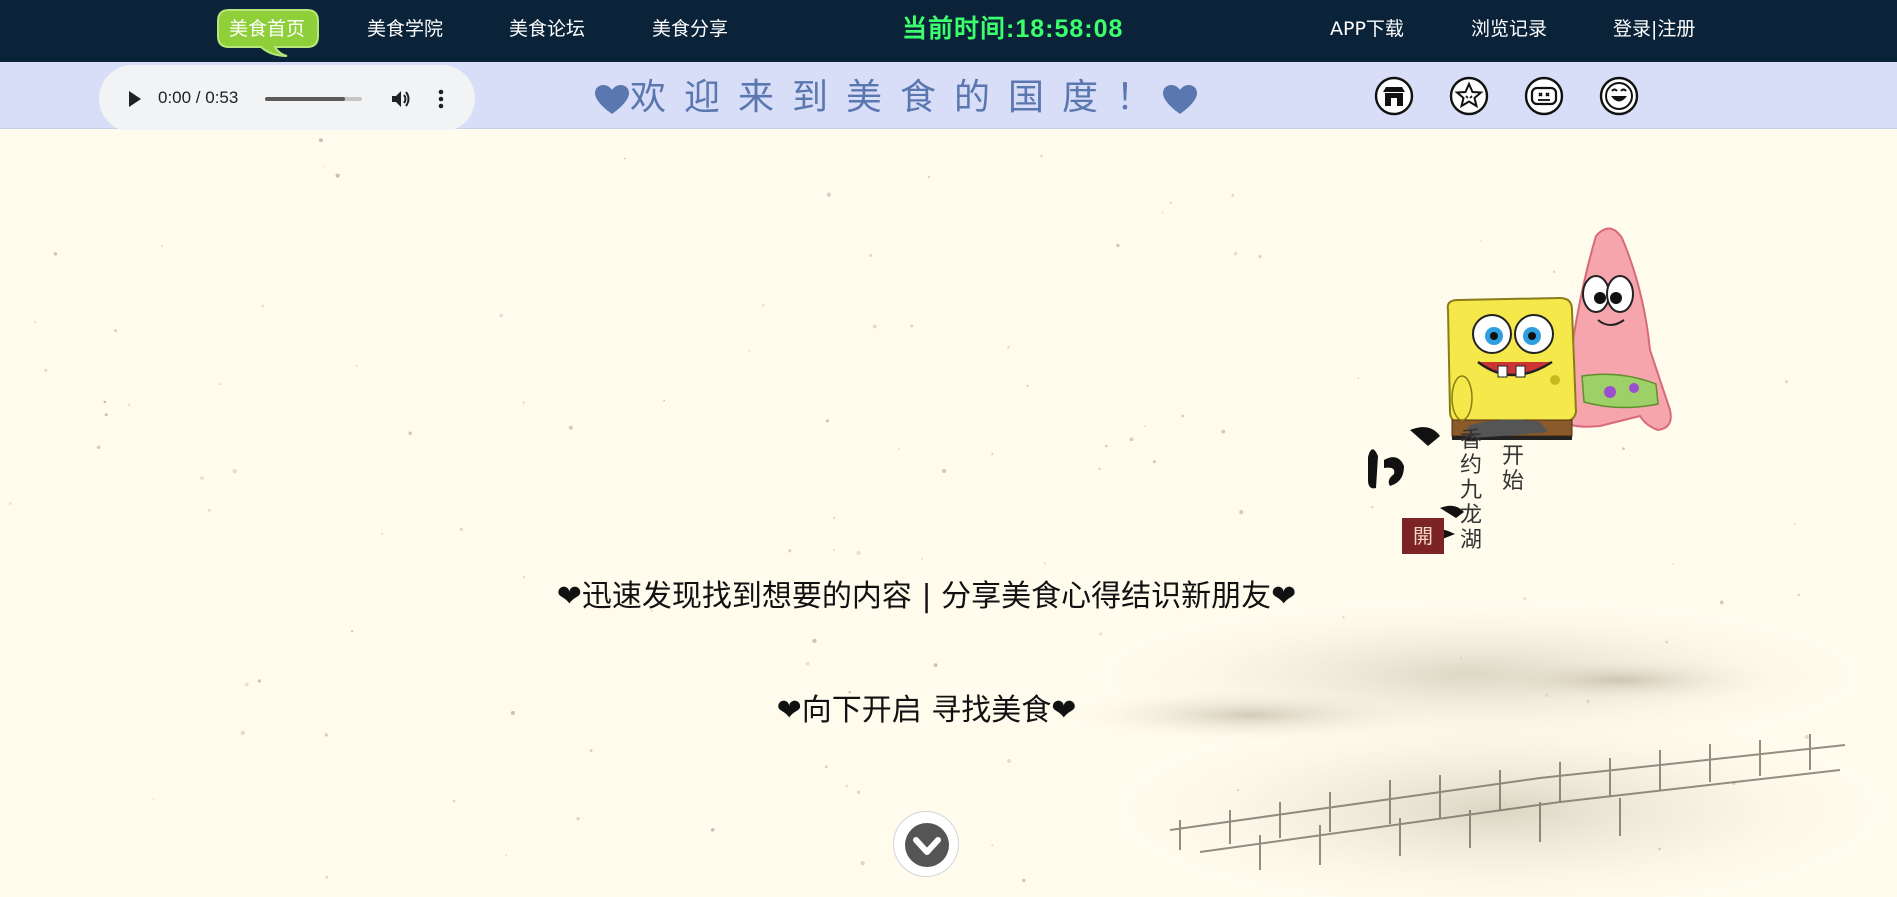 Image resolution: width=1897 pixels, height=897 pixels. Describe the element at coordinates (1654, 29) in the screenshot. I see `nav-login-register: 登录|注册` at that location.